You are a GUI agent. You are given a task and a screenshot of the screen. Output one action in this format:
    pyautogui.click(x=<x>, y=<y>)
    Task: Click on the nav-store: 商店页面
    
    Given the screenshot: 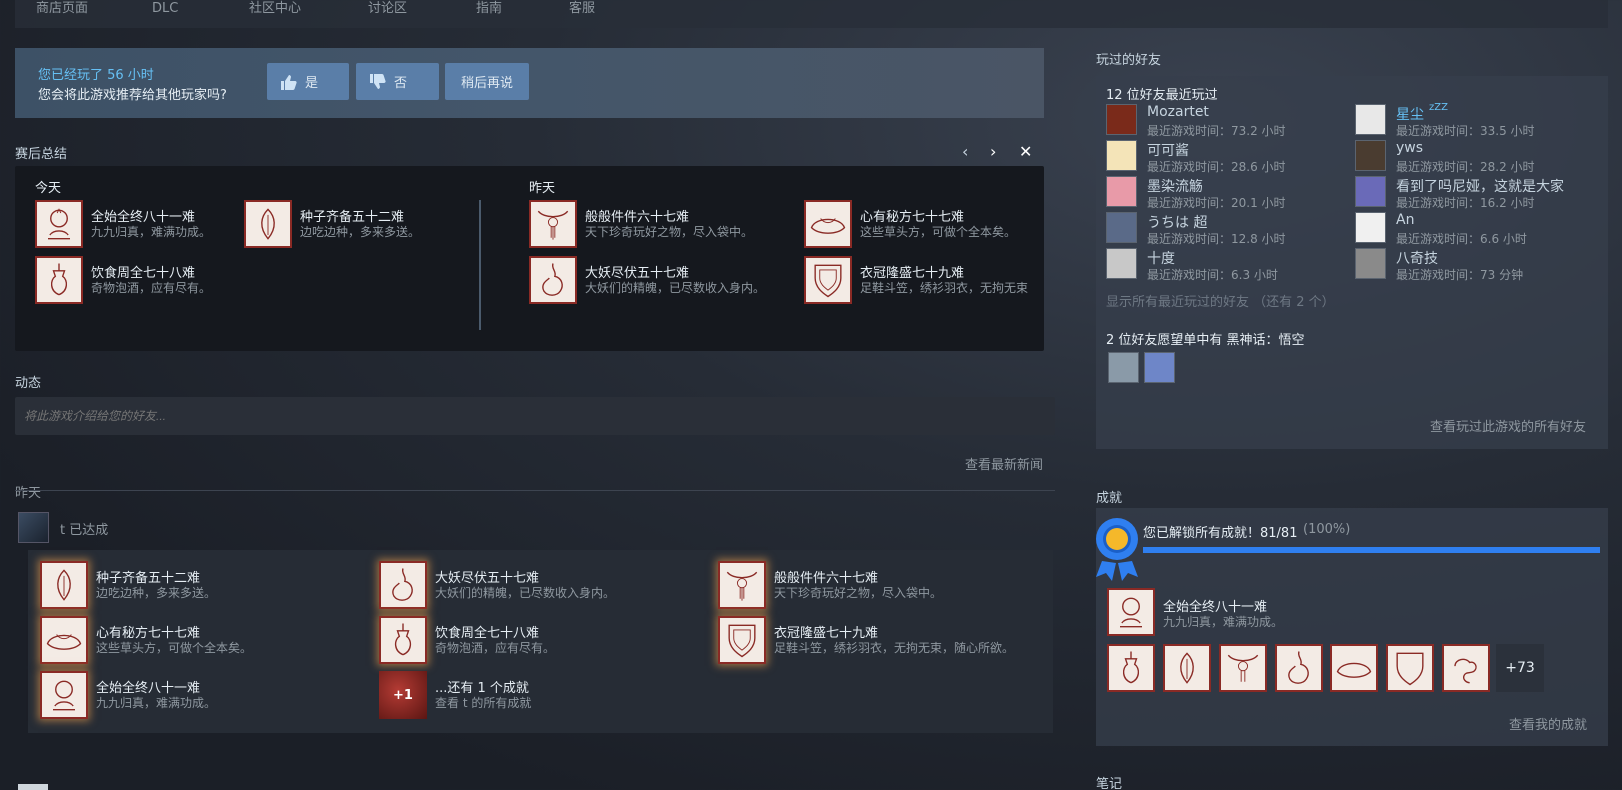 What is the action you would take?
    pyautogui.click(x=62, y=8)
    